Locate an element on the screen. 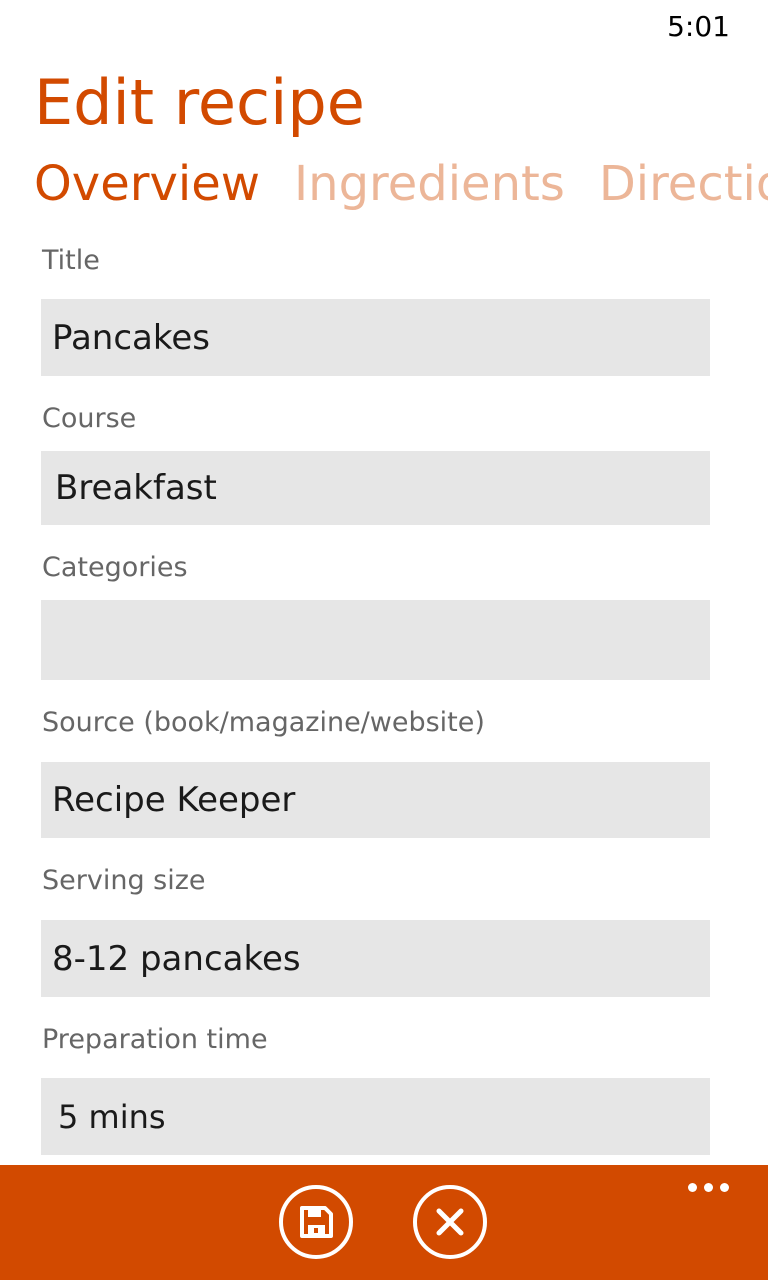 Image resolution: width=768 pixels, height=1280 pixels. preparation-time-field: 5 mins is located at coordinates (375, 1116).